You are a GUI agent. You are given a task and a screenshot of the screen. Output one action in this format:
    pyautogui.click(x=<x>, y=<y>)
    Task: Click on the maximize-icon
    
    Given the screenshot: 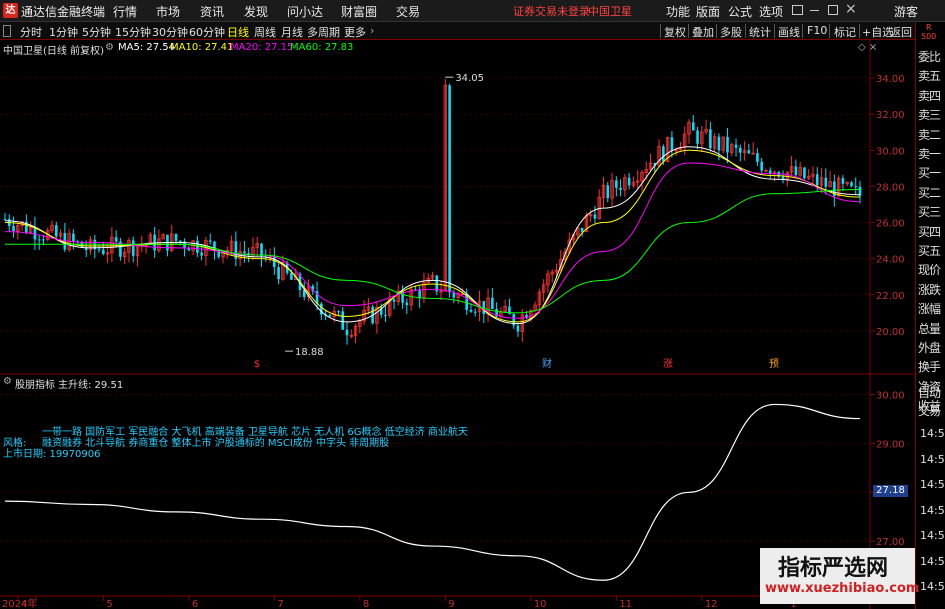 What is the action you would take?
    pyautogui.click(x=833, y=10)
    